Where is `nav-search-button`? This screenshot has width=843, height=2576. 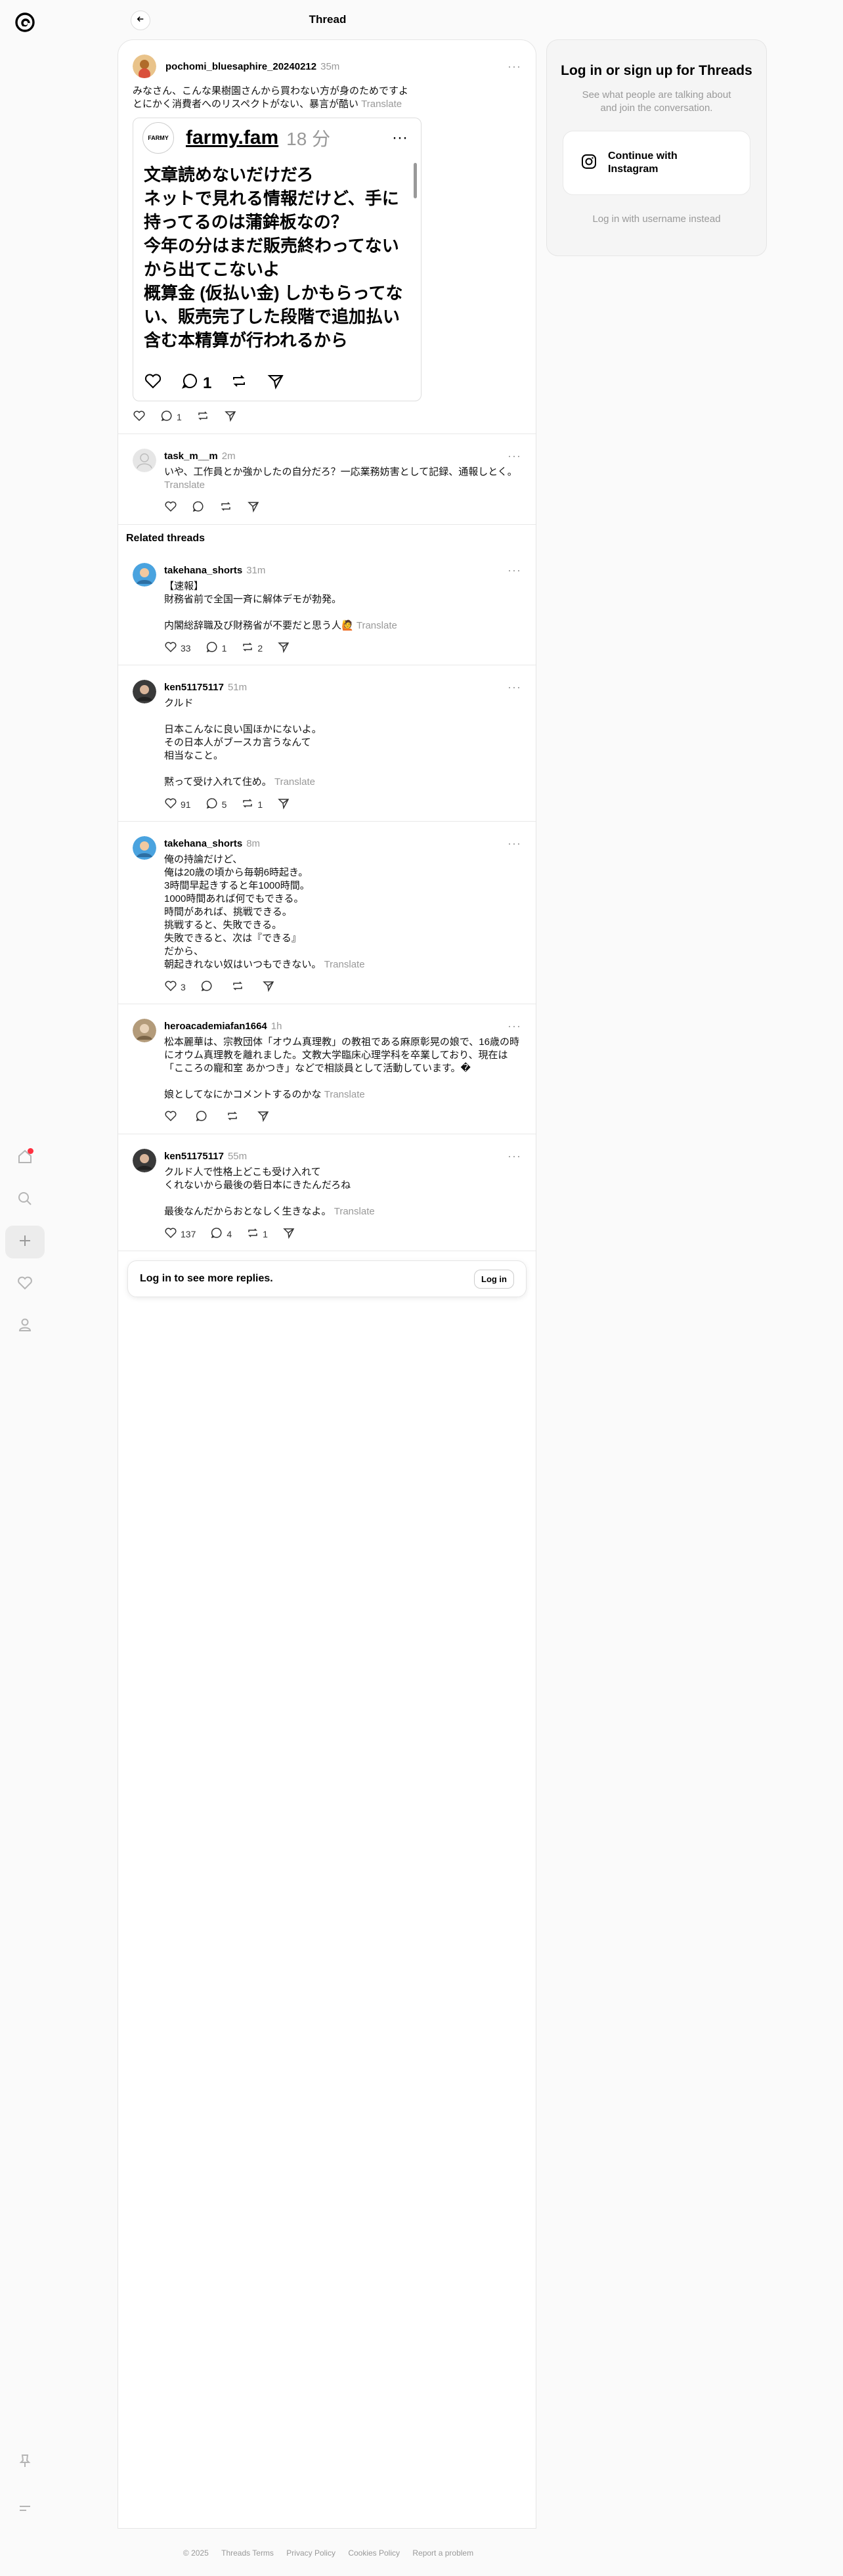
nav-search-button is located at coordinates (25, 1200).